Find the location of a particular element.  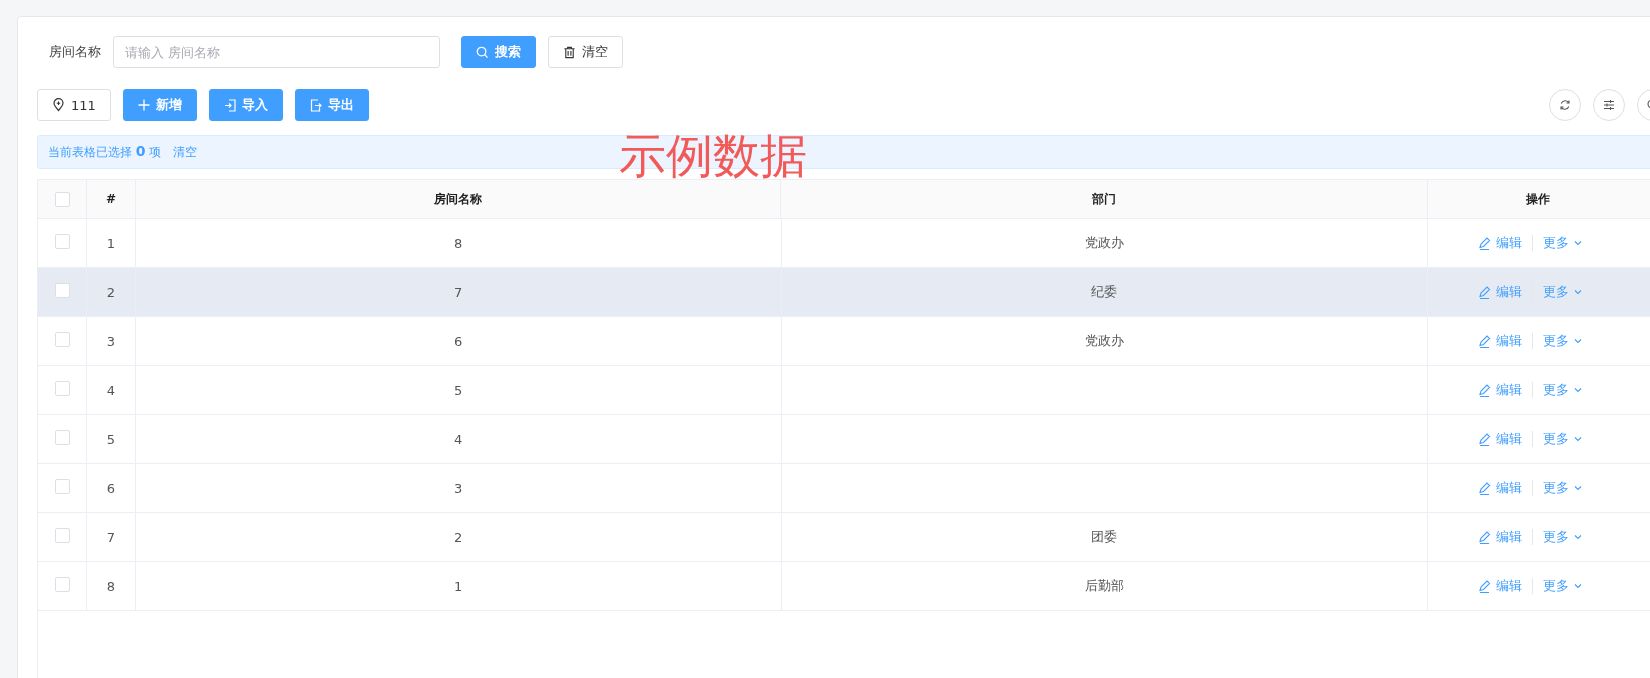

refresh-button is located at coordinates (1565, 105).